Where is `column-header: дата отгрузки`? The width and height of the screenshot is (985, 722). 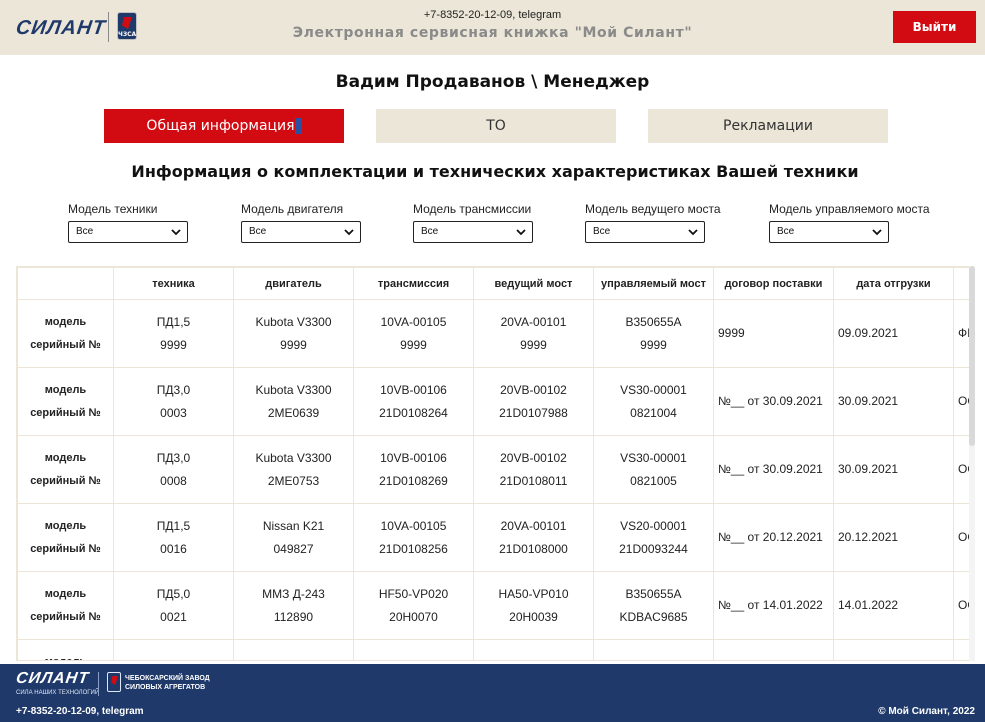
column-header: дата отгрузки is located at coordinates (893, 283).